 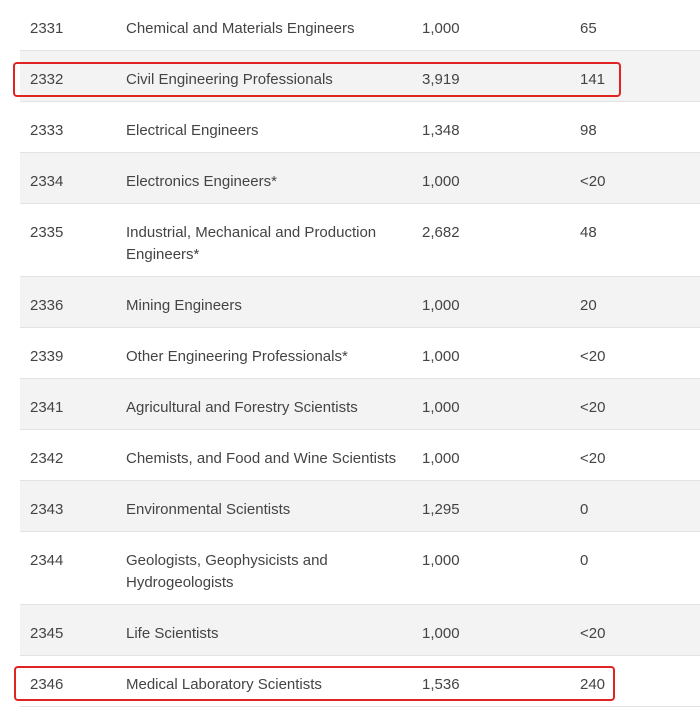 What do you see at coordinates (588, 305) in the screenshot?
I see `nominations-count: 20` at bounding box center [588, 305].